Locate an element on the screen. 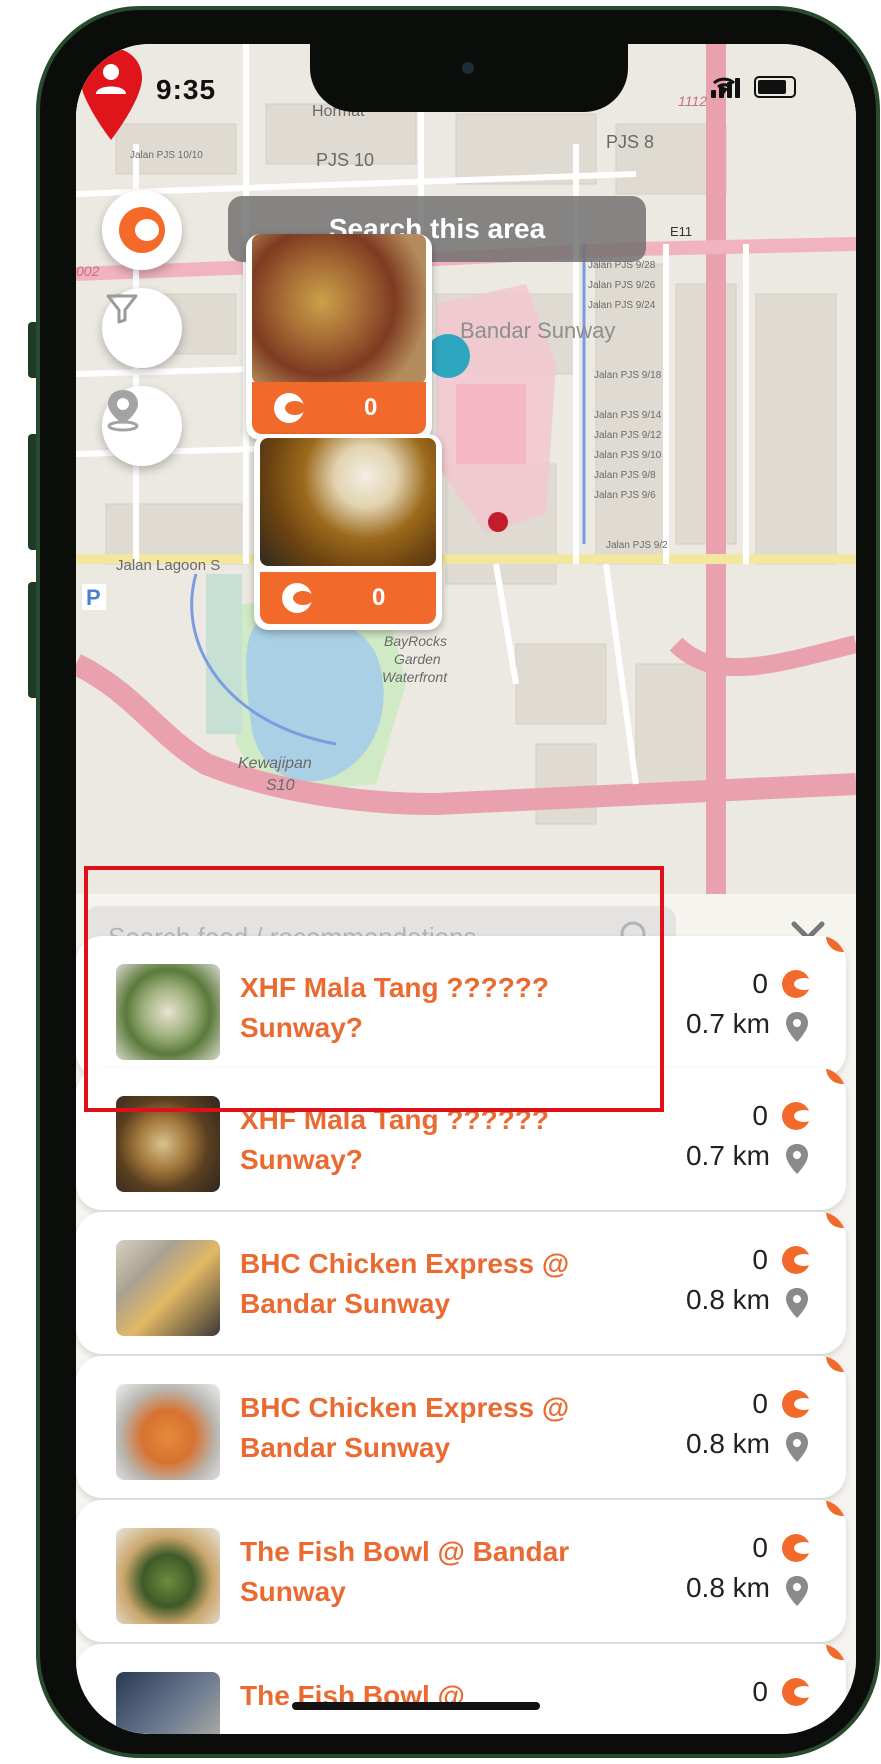 The image size is (881, 1764). list-item: The Fish Bowl @ 0 is located at coordinates (461, 1689).